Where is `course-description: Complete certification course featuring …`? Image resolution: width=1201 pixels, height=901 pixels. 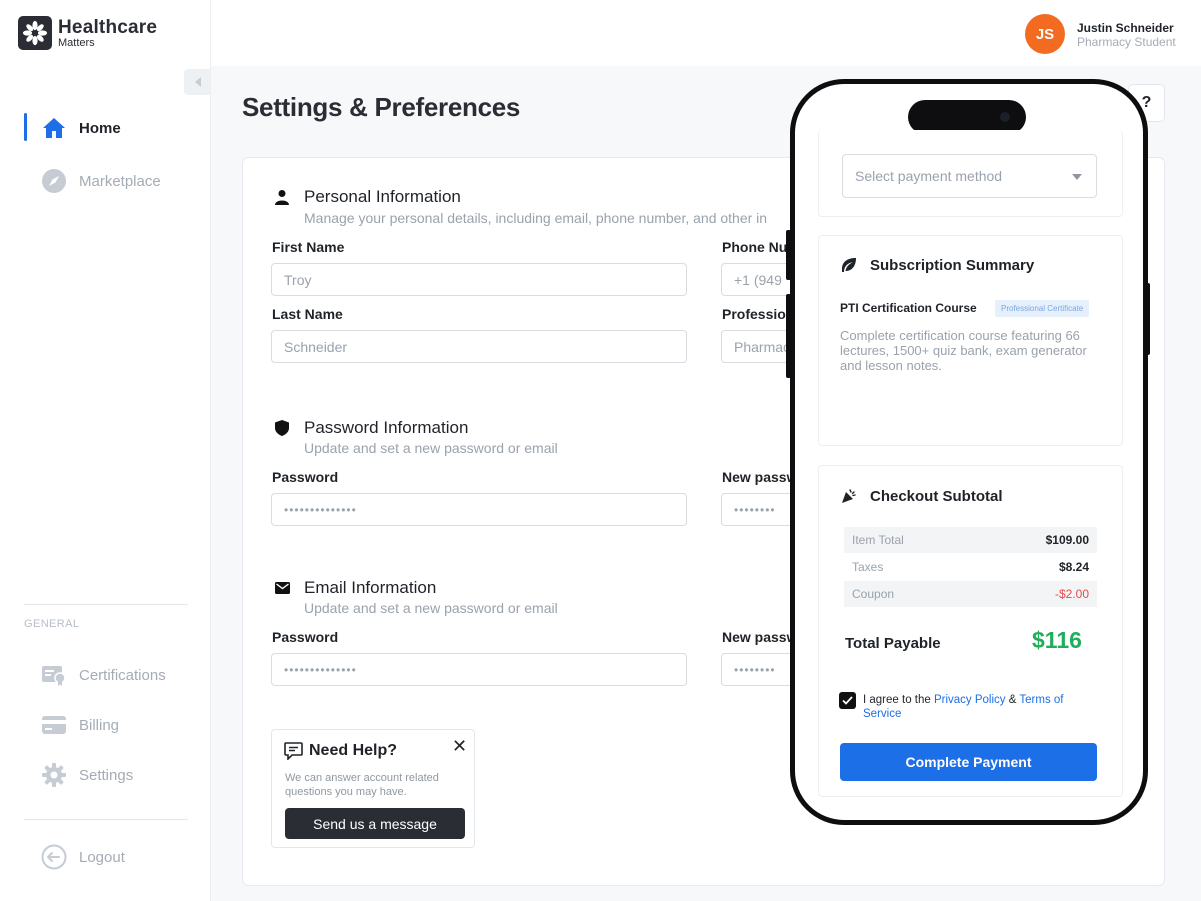 course-description: Complete certification course featuring … is located at coordinates (963, 350).